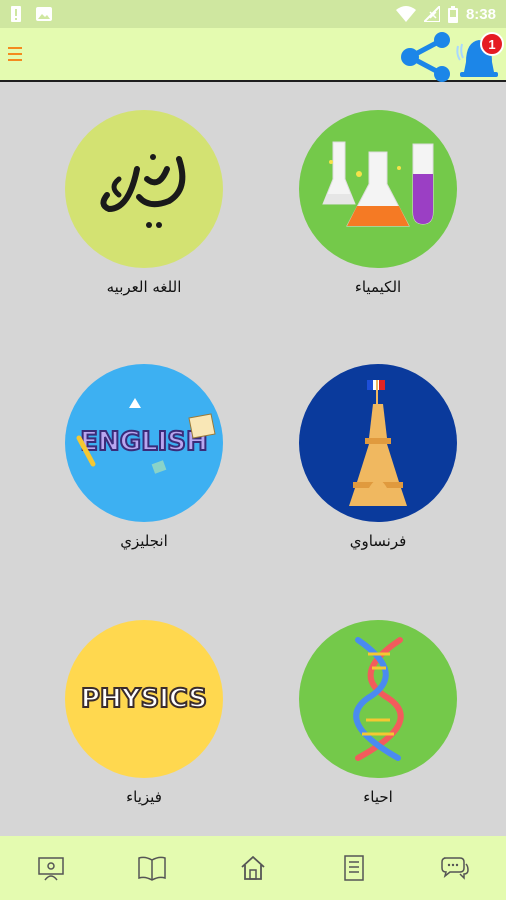 The height and width of the screenshot is (900, 506). I want to click on nav-home, so click(253, 868).